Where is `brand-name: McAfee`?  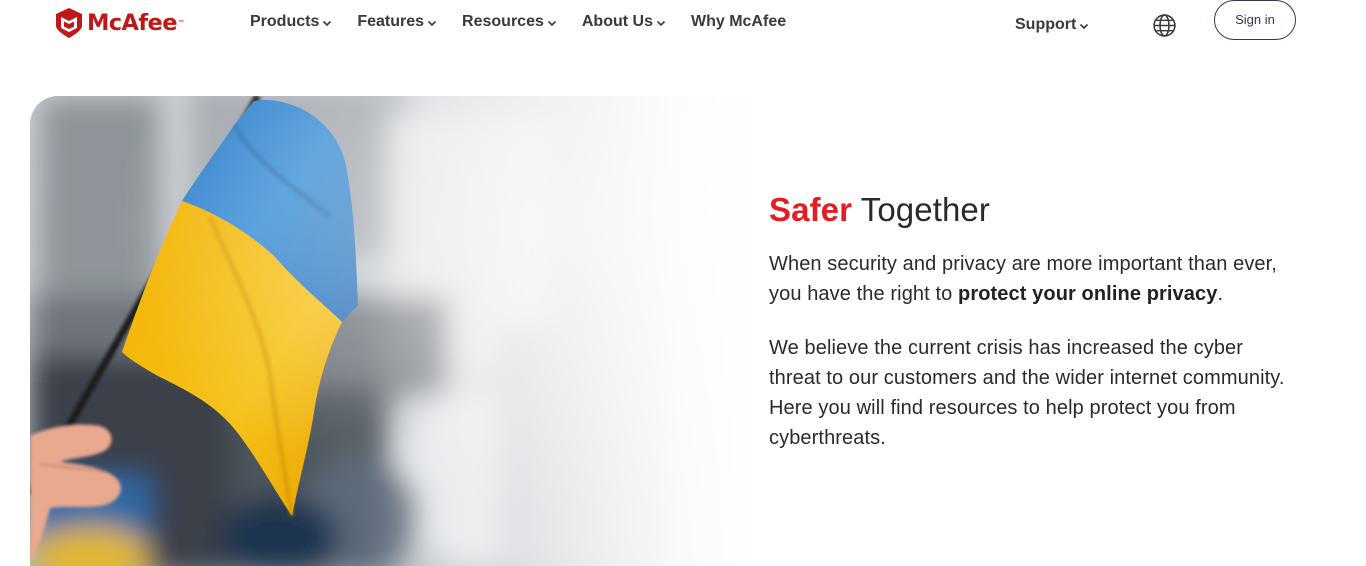
brand-name: McAfee is located at coordinates (132, 23).